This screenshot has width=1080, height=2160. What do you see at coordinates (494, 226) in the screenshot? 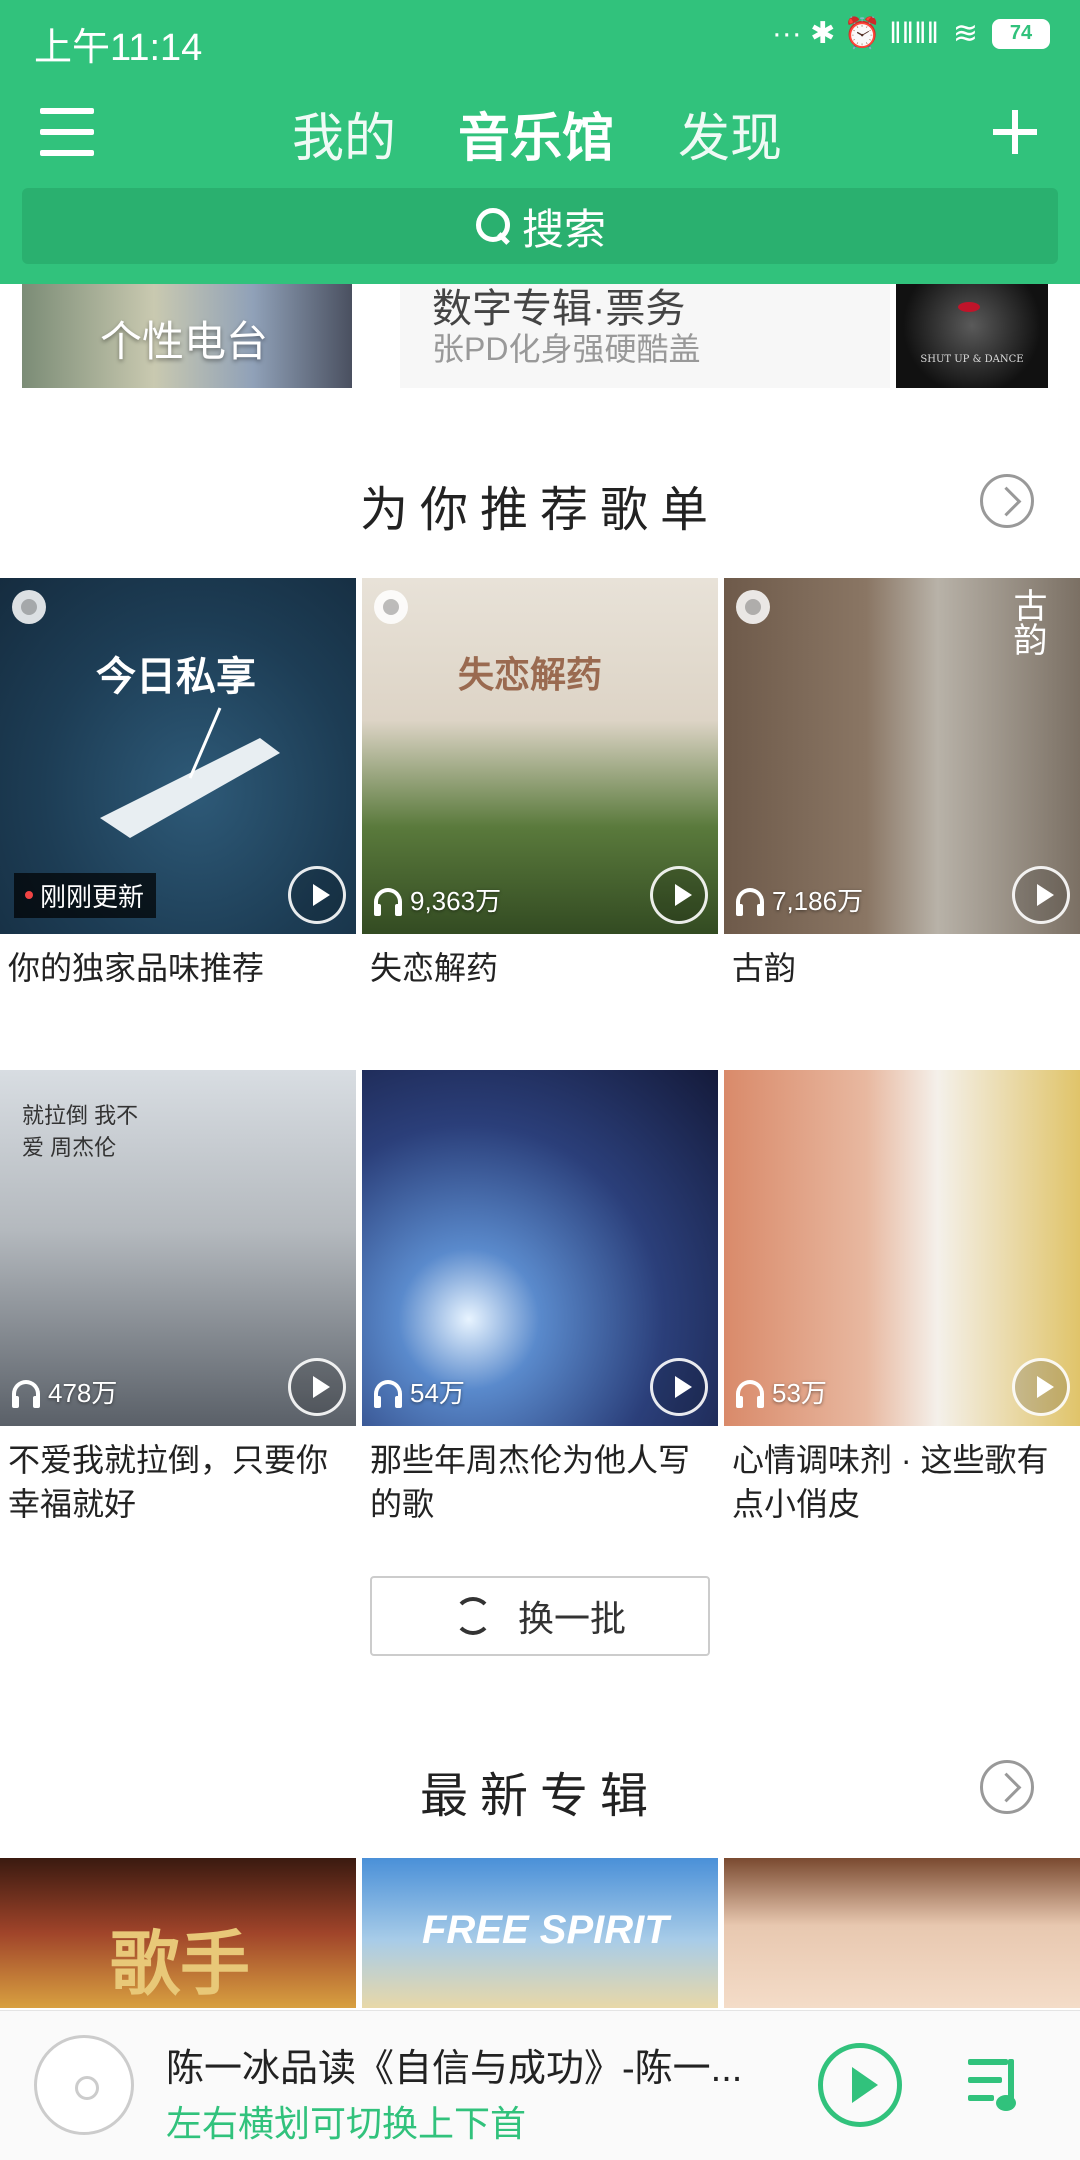
I see `search-icon` at bounding box center [494, 226].